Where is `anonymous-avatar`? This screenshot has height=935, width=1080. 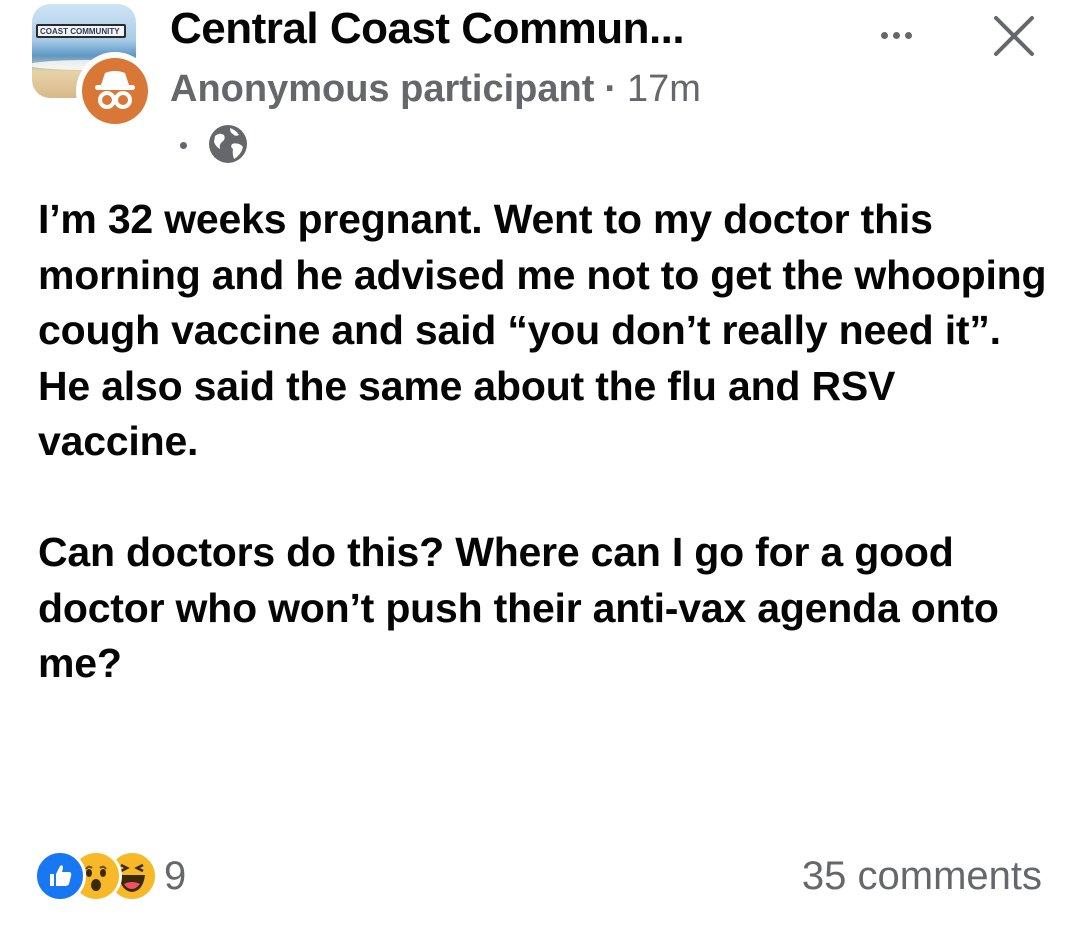
anonymous-avatar is located at coordinates (115, 91).